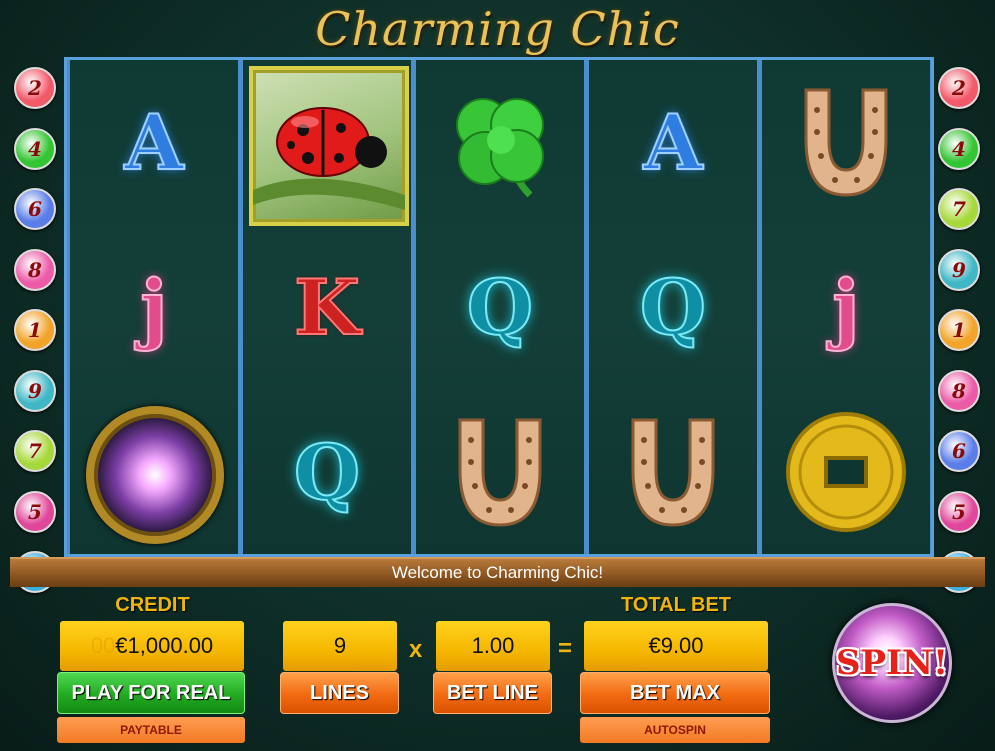 The width and height of the screenshot is (995, 751). I want to click on bet-line-display: 1.00, so click(493, 646).